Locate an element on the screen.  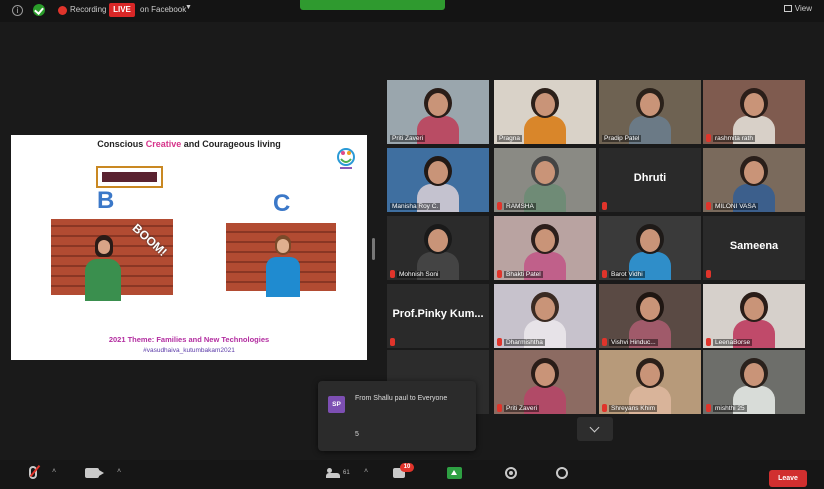
info-icon: i is located at coordinates (17, 10).